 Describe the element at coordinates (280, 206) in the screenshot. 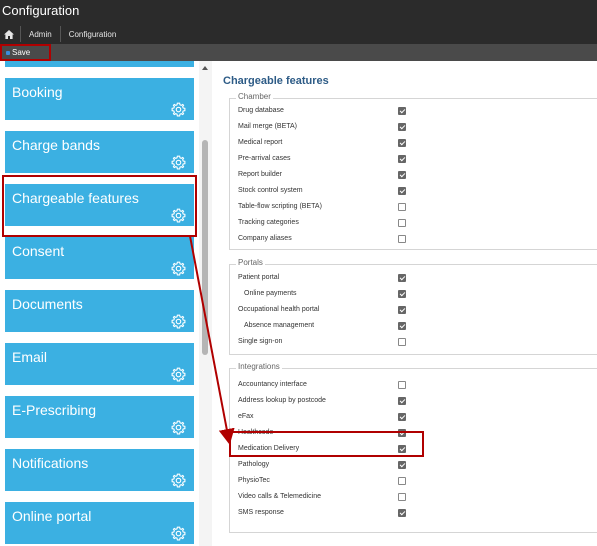

I see `feature-label: Table-flow scripting (BETA)` at that location.